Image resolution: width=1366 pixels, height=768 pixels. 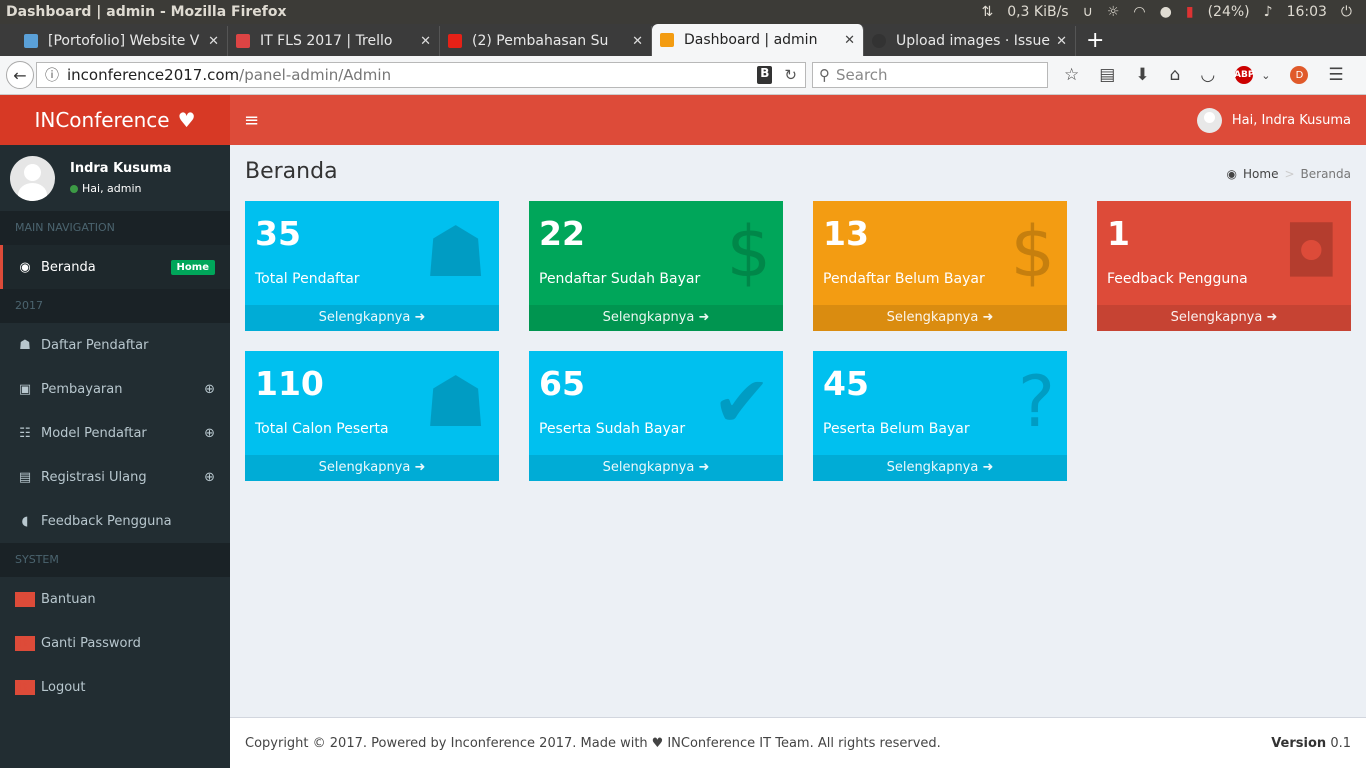 What do you see at coordinates (758, 40) in the screenshot?
I see `tab-dashboard: Dashboard | admin ✕` at bounding box center [758, 40].